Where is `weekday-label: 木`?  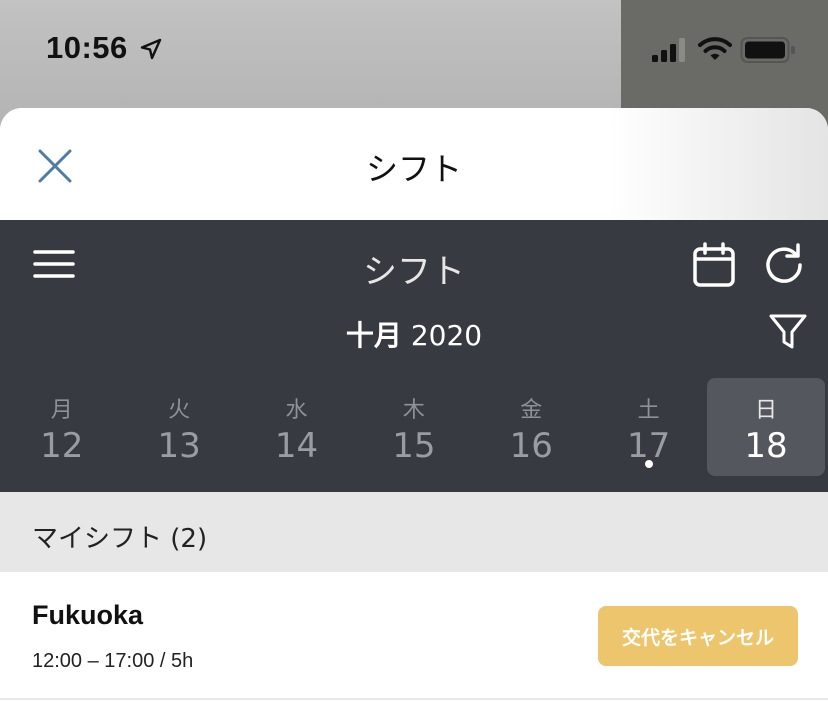 weekday-label: 木 is located at coordinates (413, 410).